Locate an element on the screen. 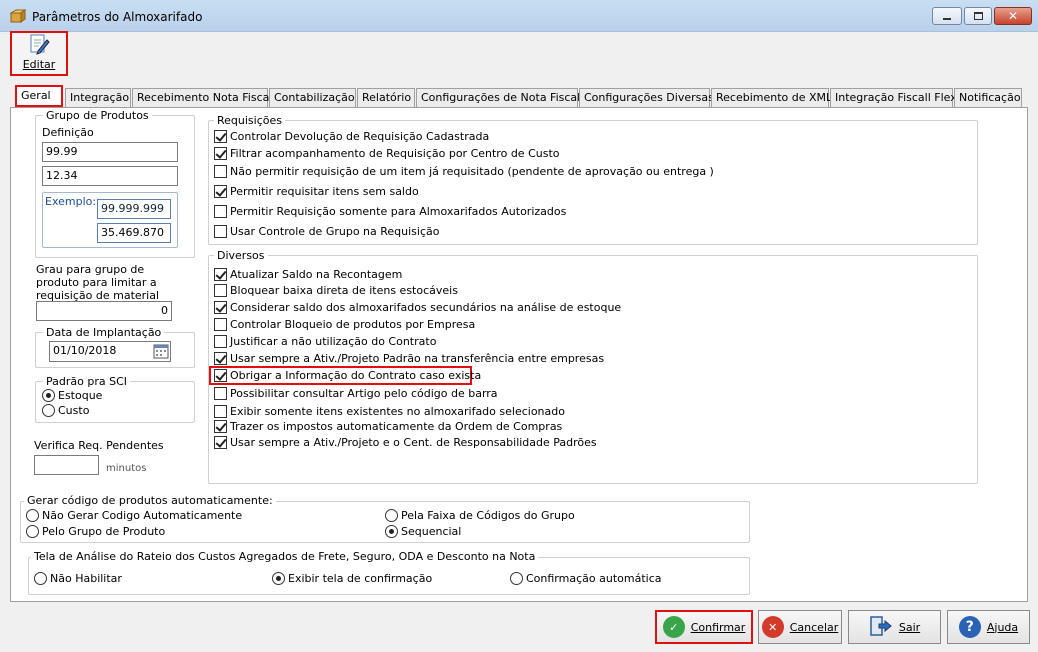 This screenshot has height=652, width=1038. radio-confirmacao-automatica-label: Confirmação automática is located at coordinates (594, 578).